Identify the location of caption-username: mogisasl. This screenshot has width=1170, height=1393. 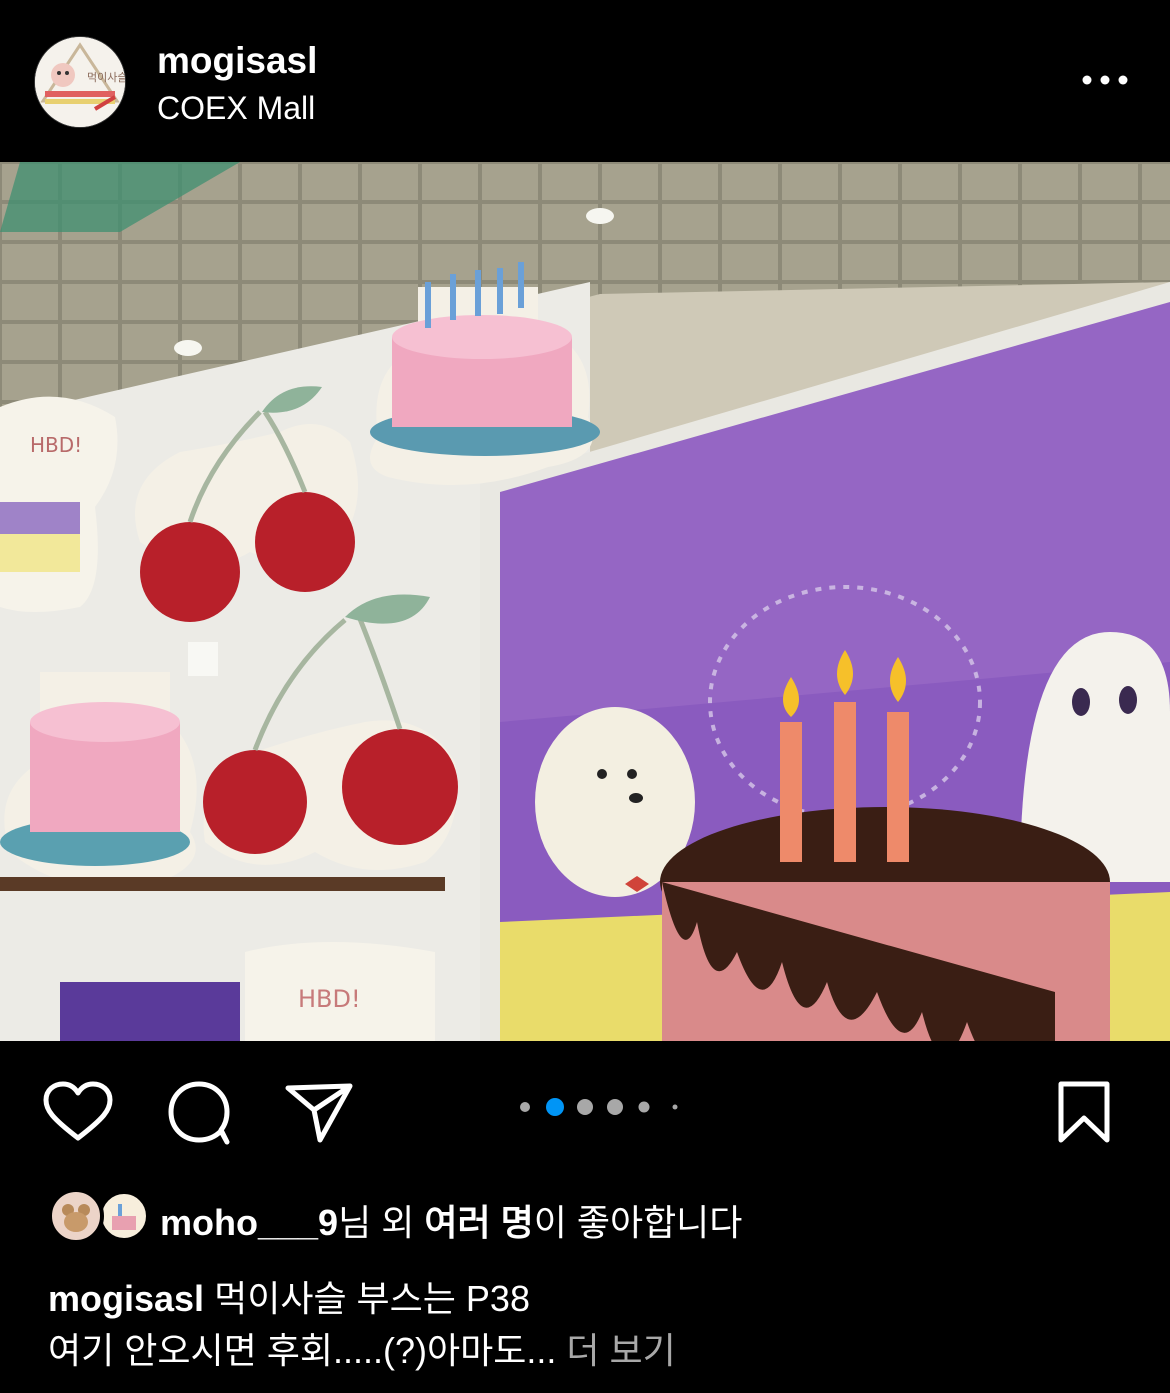
(126, 1298).